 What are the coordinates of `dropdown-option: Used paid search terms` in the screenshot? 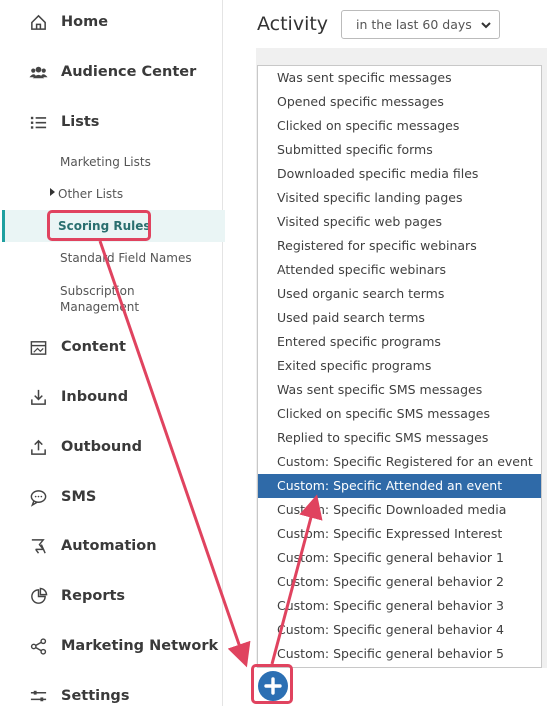 It's located at (399, 318).